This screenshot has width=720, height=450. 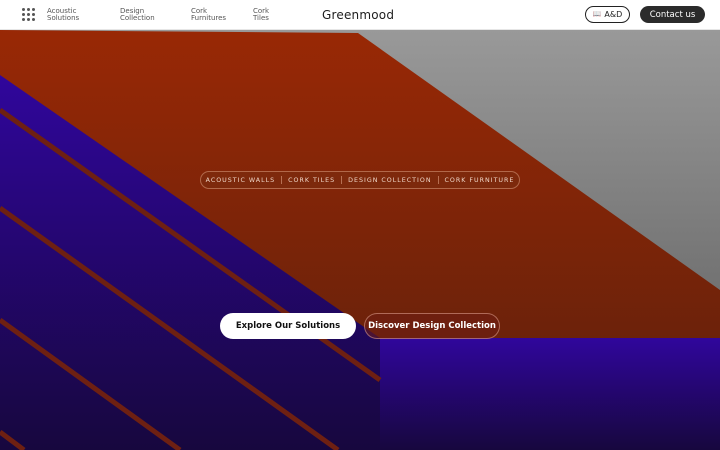 I want to click on nav-item-cork-furnitures: Cork Furnitures, so click(x=208, y=15).